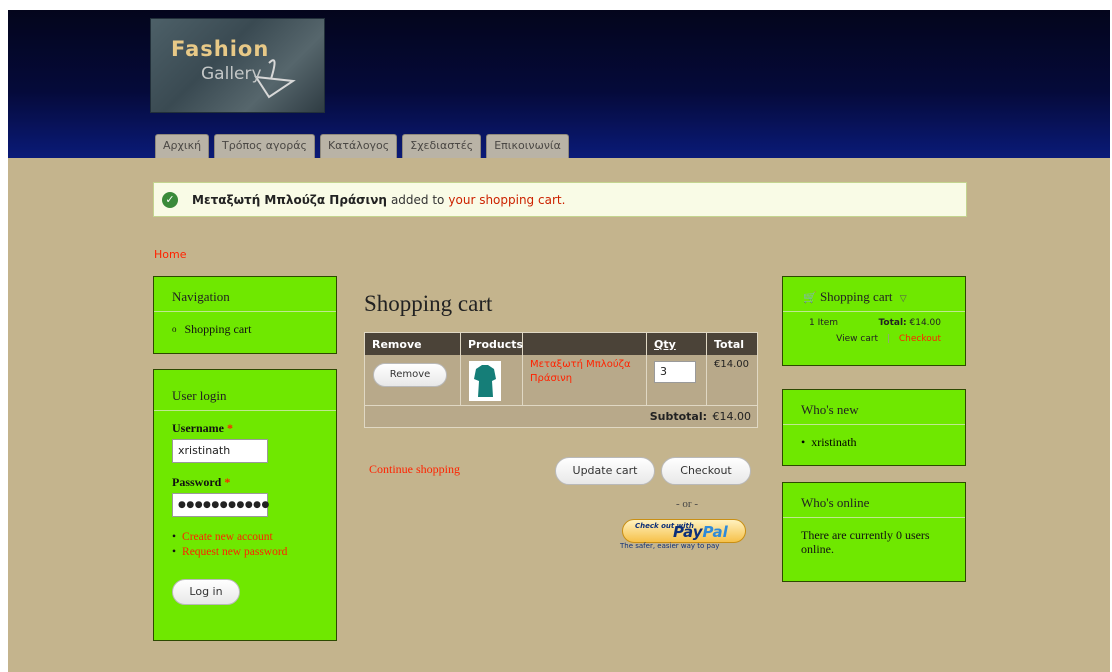  I want to click on paypal-tagline: The safer, easier way to pay, so click(670, 546).